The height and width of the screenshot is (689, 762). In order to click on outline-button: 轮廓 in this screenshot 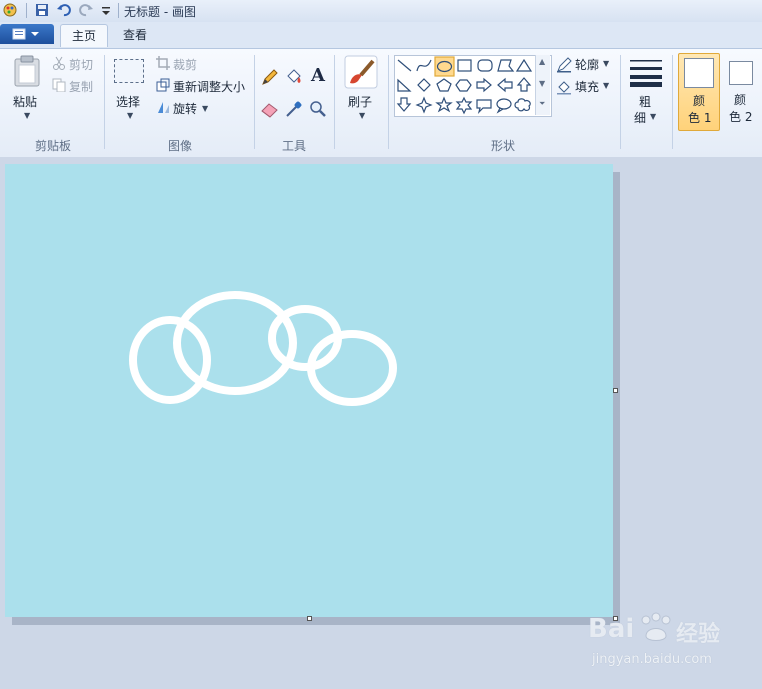, I will do `click(587, 64)`.